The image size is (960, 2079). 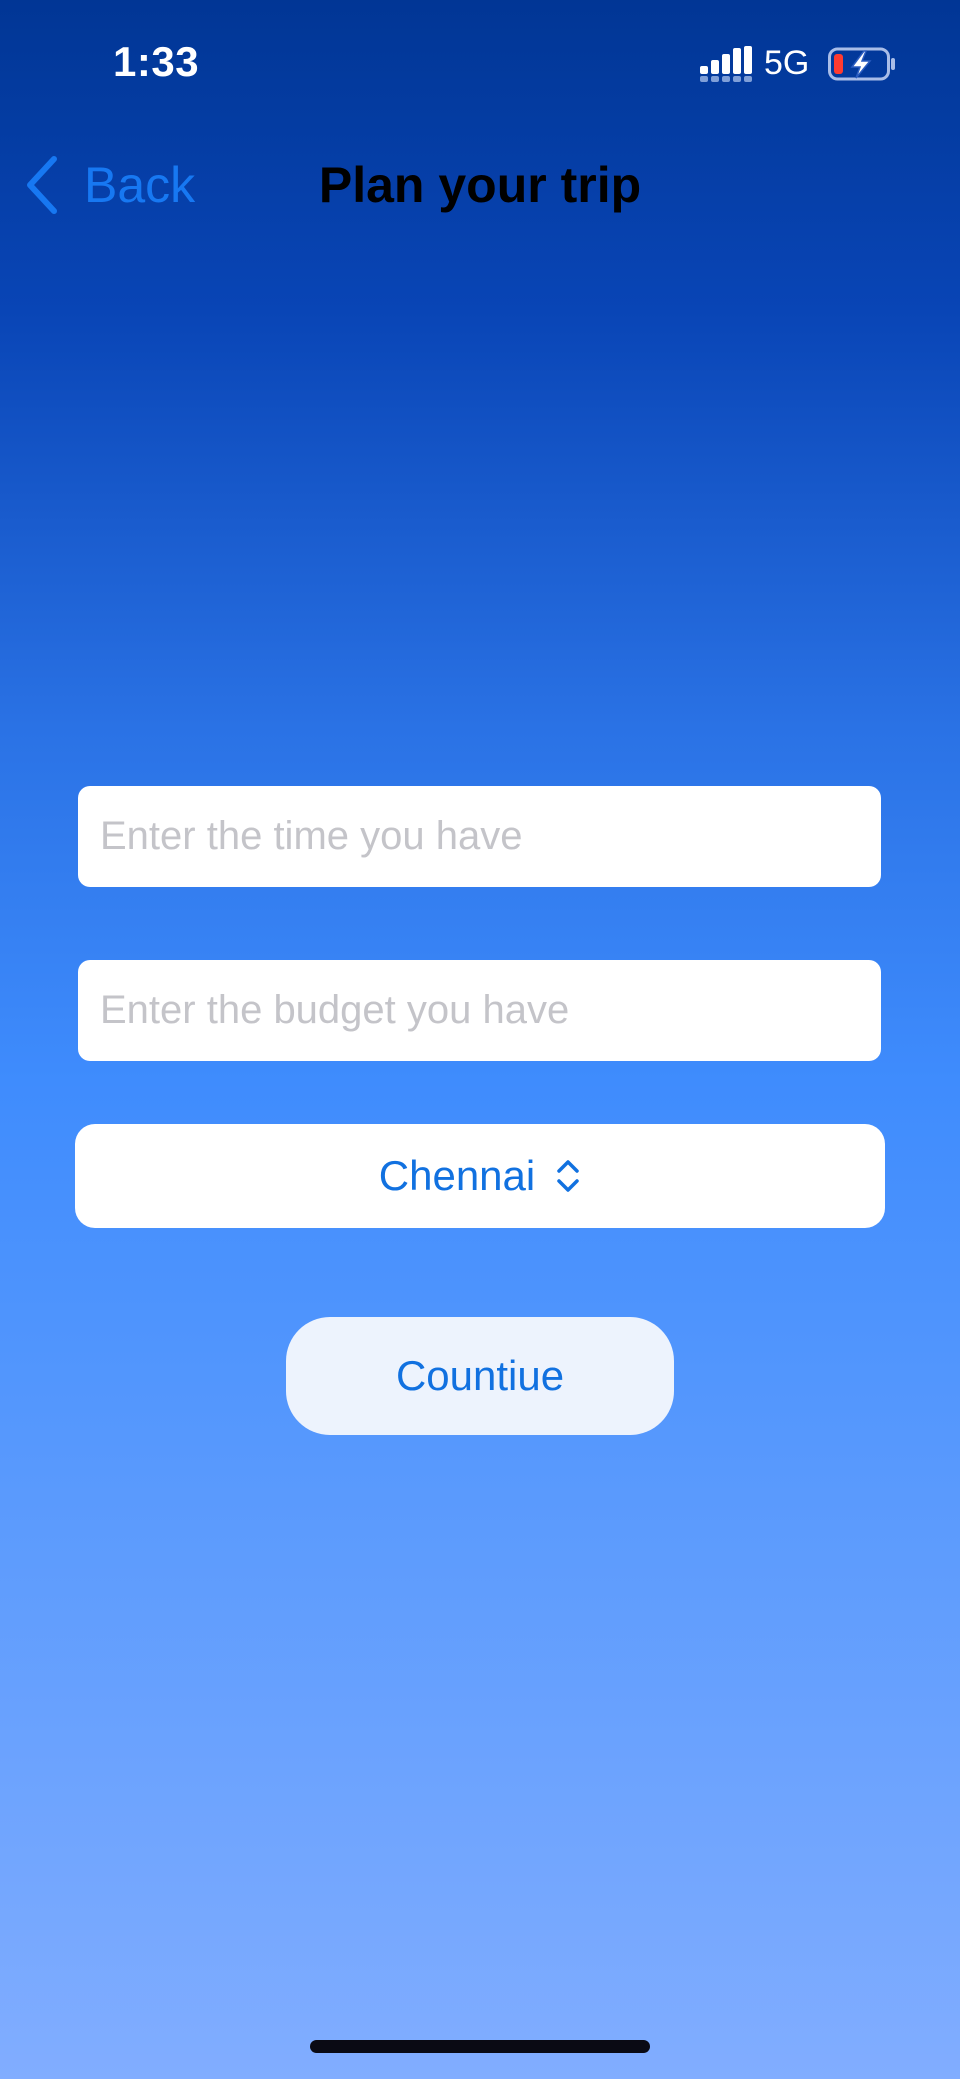 What do you see at coordinates (480, 2046) in the screenshot?
I see `home-indicator` at bounding box center [480, 2046].